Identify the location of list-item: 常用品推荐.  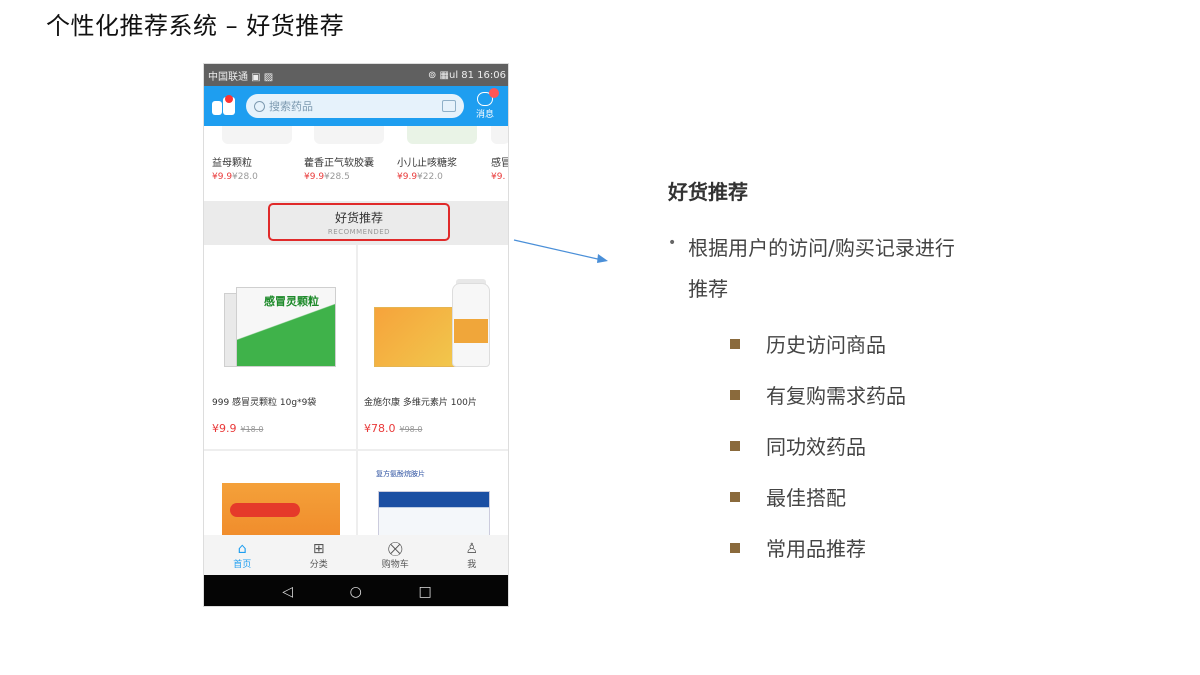
(818, 547).